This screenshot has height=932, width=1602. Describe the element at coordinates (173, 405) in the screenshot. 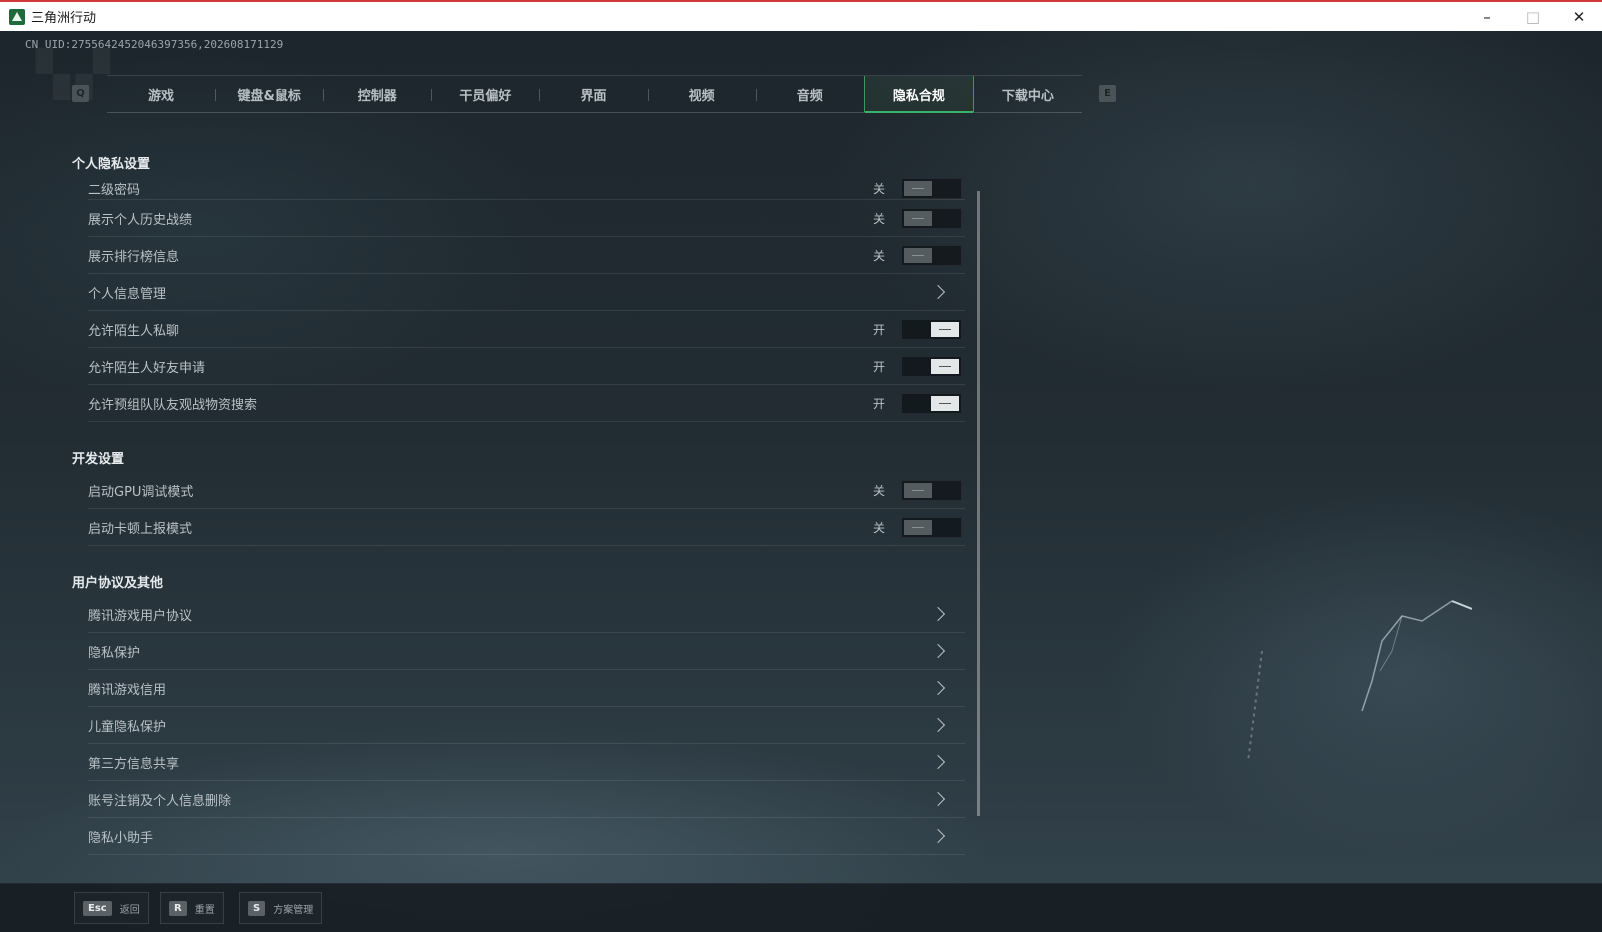

I see `setting-label: 允许预组队队友观战物资搜索` at that location.